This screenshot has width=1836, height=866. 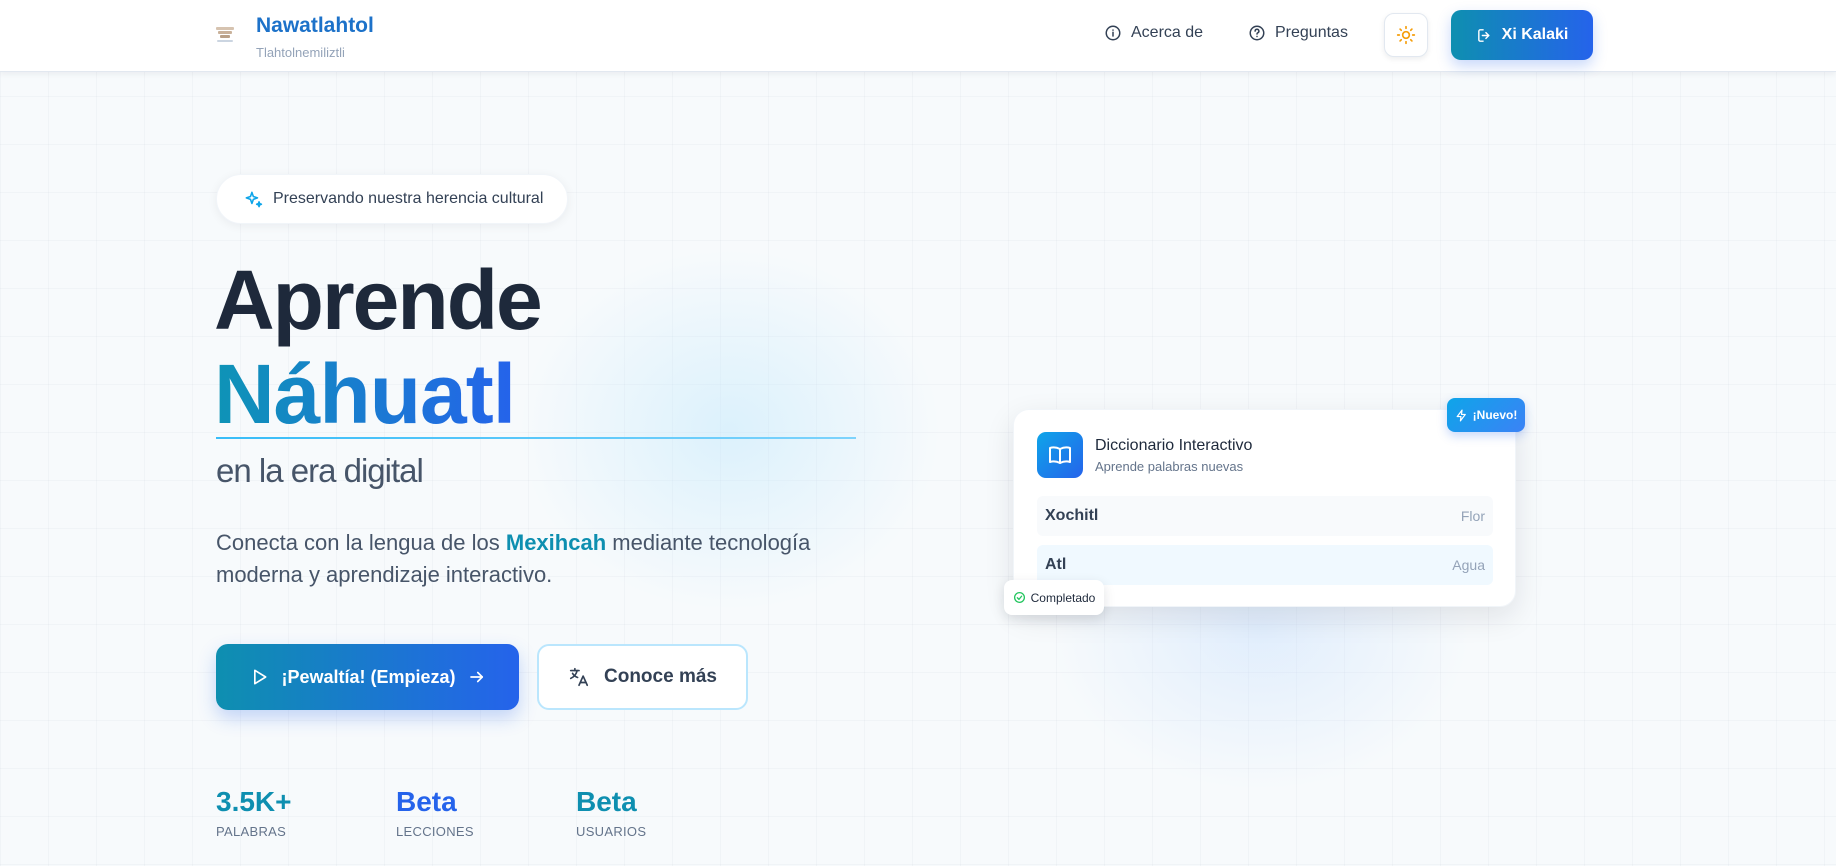 What do you see at coordinates (1257, 33) in the screenshot?
I see `help-circle-icon` at bounding box center [1257, 33].